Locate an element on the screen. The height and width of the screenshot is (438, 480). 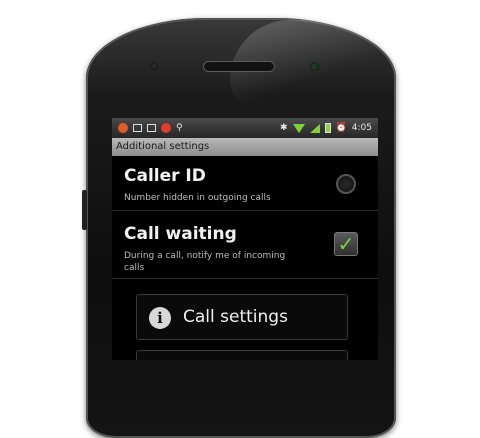
front-sensor is located at coordinates (154, 66).